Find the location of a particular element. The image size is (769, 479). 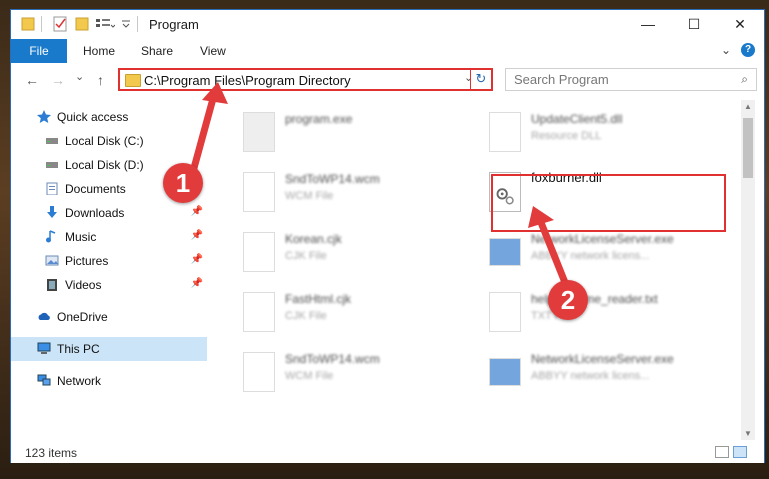

callout-1: 1 is located at coordinates (183, 183).